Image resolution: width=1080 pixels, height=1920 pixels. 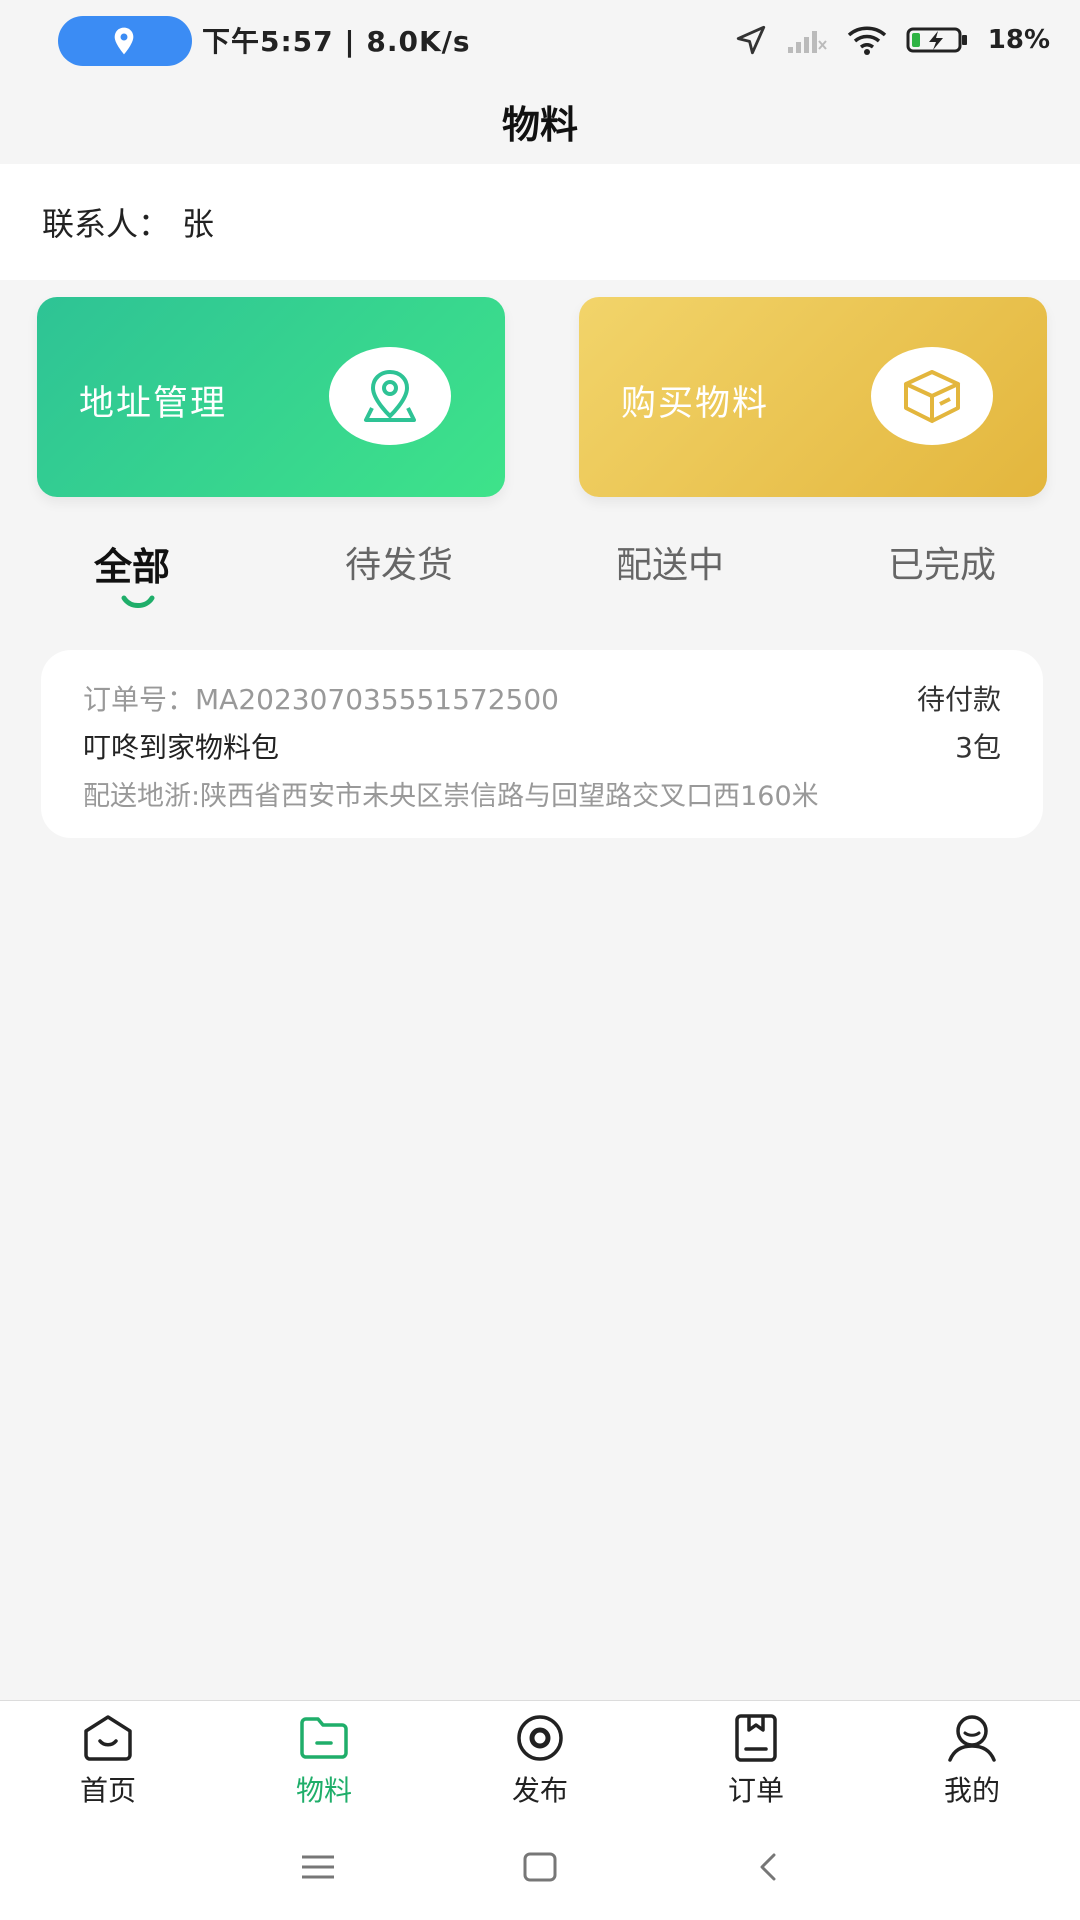 I want to click on nav-material: 物料, so click(x=324, y=1758).